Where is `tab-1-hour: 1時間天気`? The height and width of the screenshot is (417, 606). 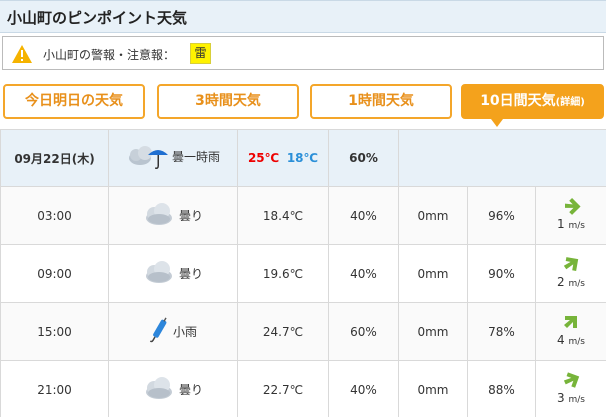 tab-1-hour: 1時間天気 is located at coordinates (381, 101).